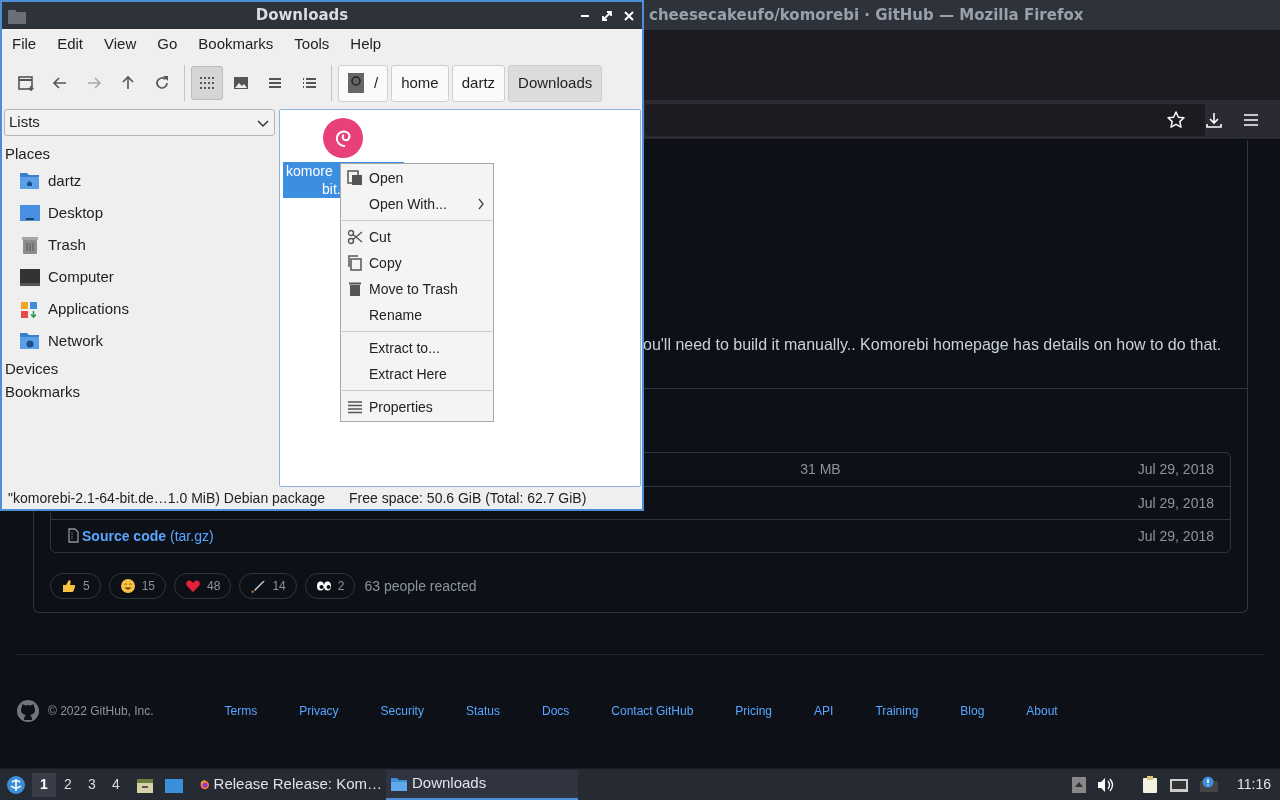 The width and height of the screenshot is (1280, 800). What do you see at coordinates (932, 345) in the screenshot?
I see `release-notes-text: ou'll need to build it manually.. Komorebi homepage has details on how to do that.` at bounding box center [932, 345].